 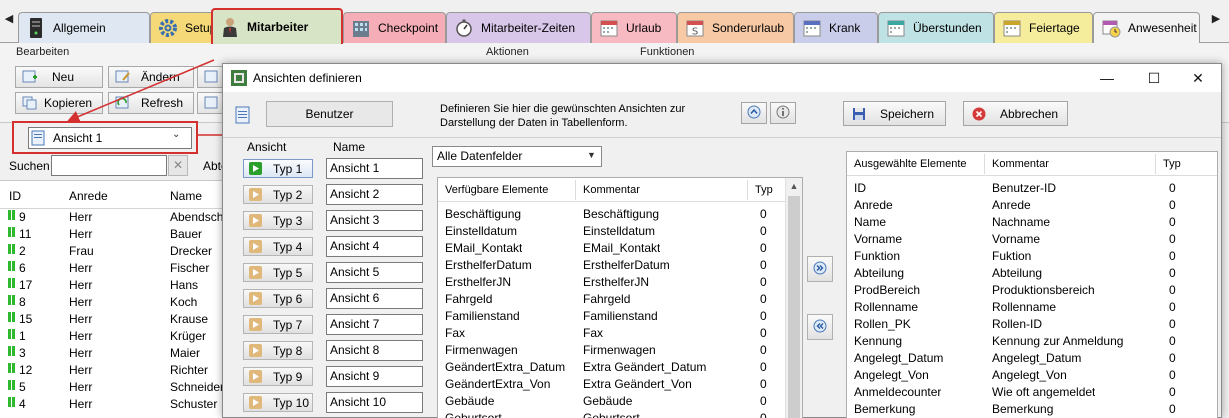 What do you see at coordinates (612, 248) in the screenshot?
I see `list-item: EMail_Kontakt EMail_Kontakt 0` at bounding box center [612, 248].